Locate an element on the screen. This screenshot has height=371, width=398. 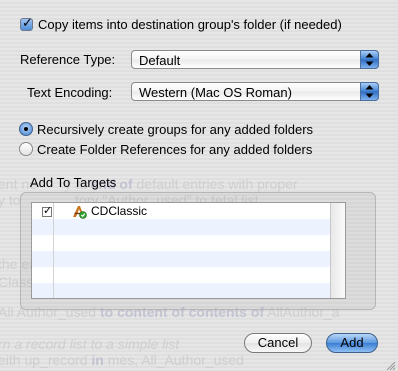
reference-type-popup: Default is located at coordinates (255, 59).